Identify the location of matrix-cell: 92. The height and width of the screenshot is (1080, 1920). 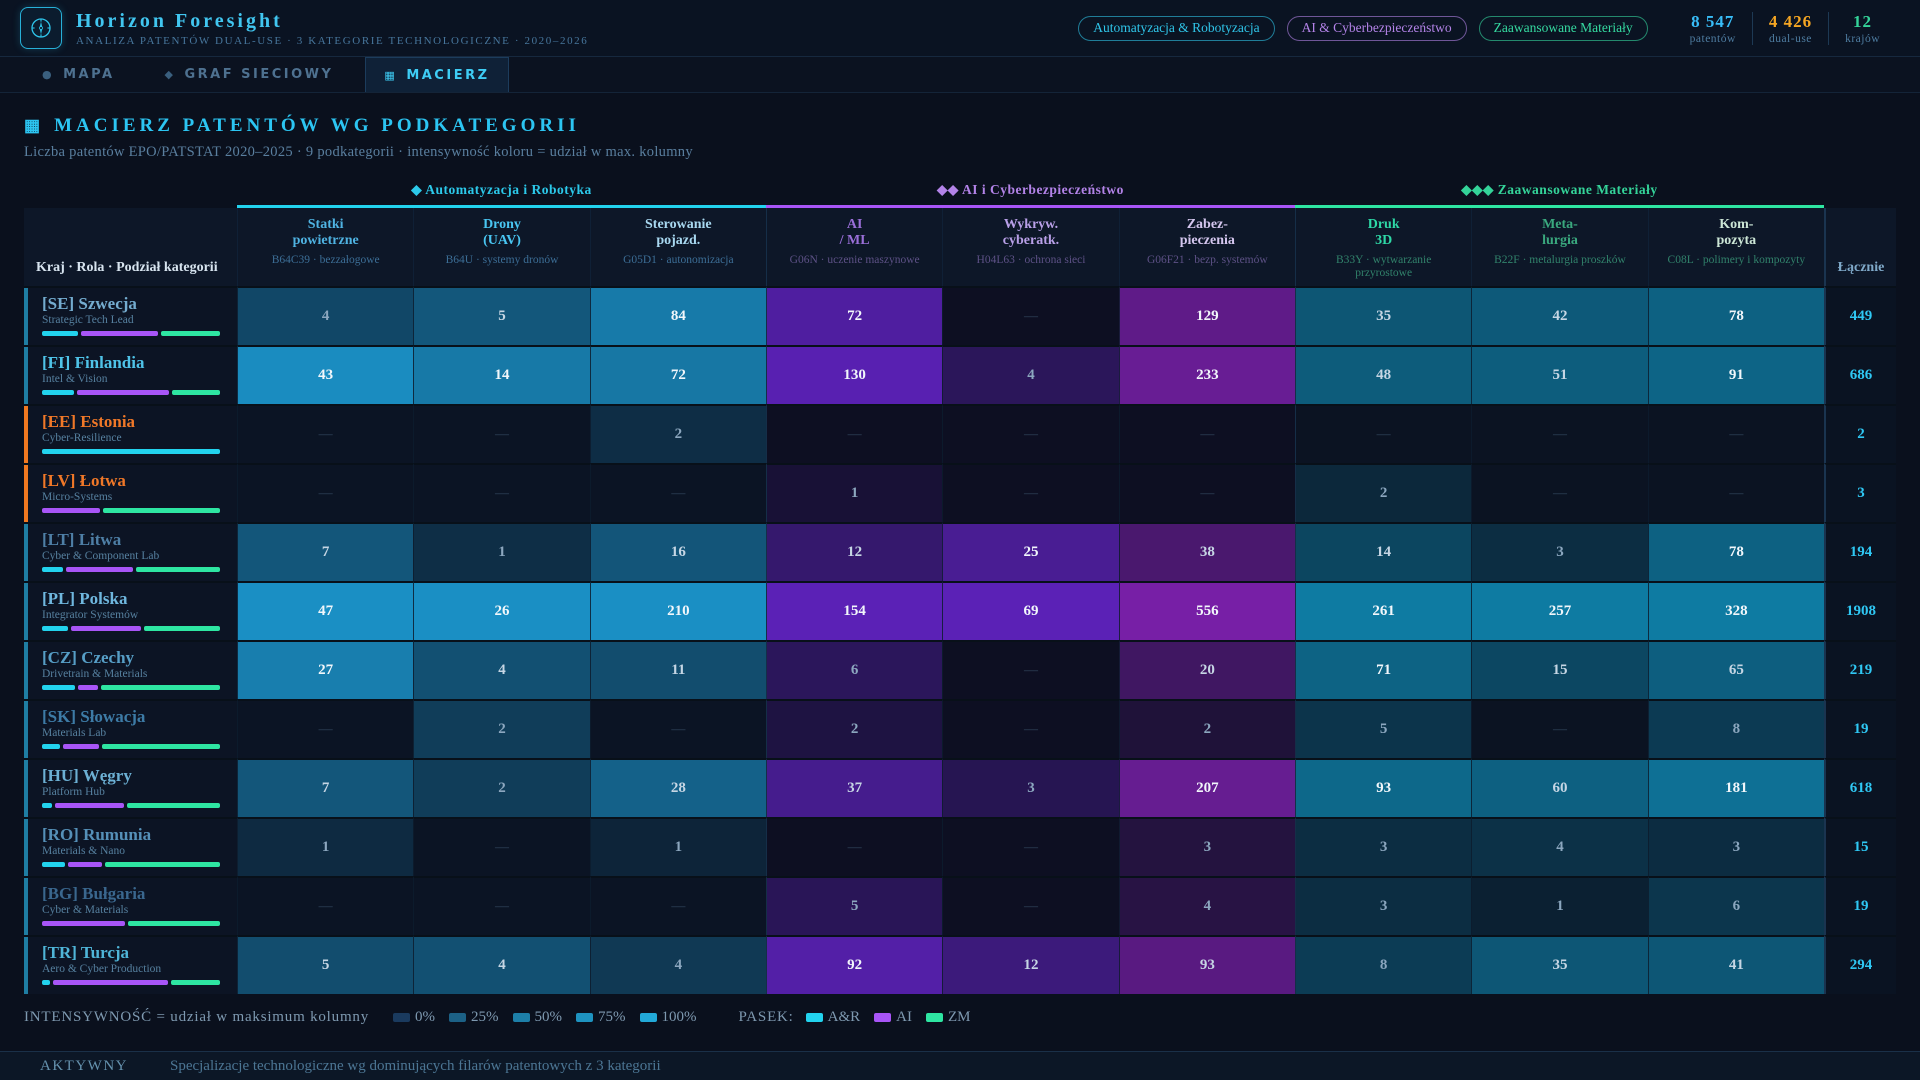
(854, 964).